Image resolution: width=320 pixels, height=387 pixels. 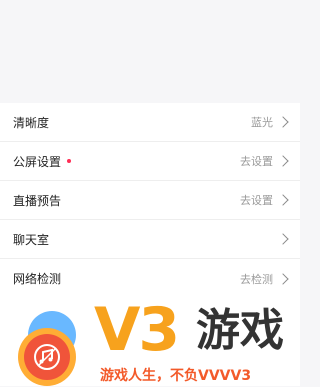 What do you see at coordinates (31, 122) in the screenshot?
I see `setting-label-clarity: 清晰度` at bounding box center [31, 122].